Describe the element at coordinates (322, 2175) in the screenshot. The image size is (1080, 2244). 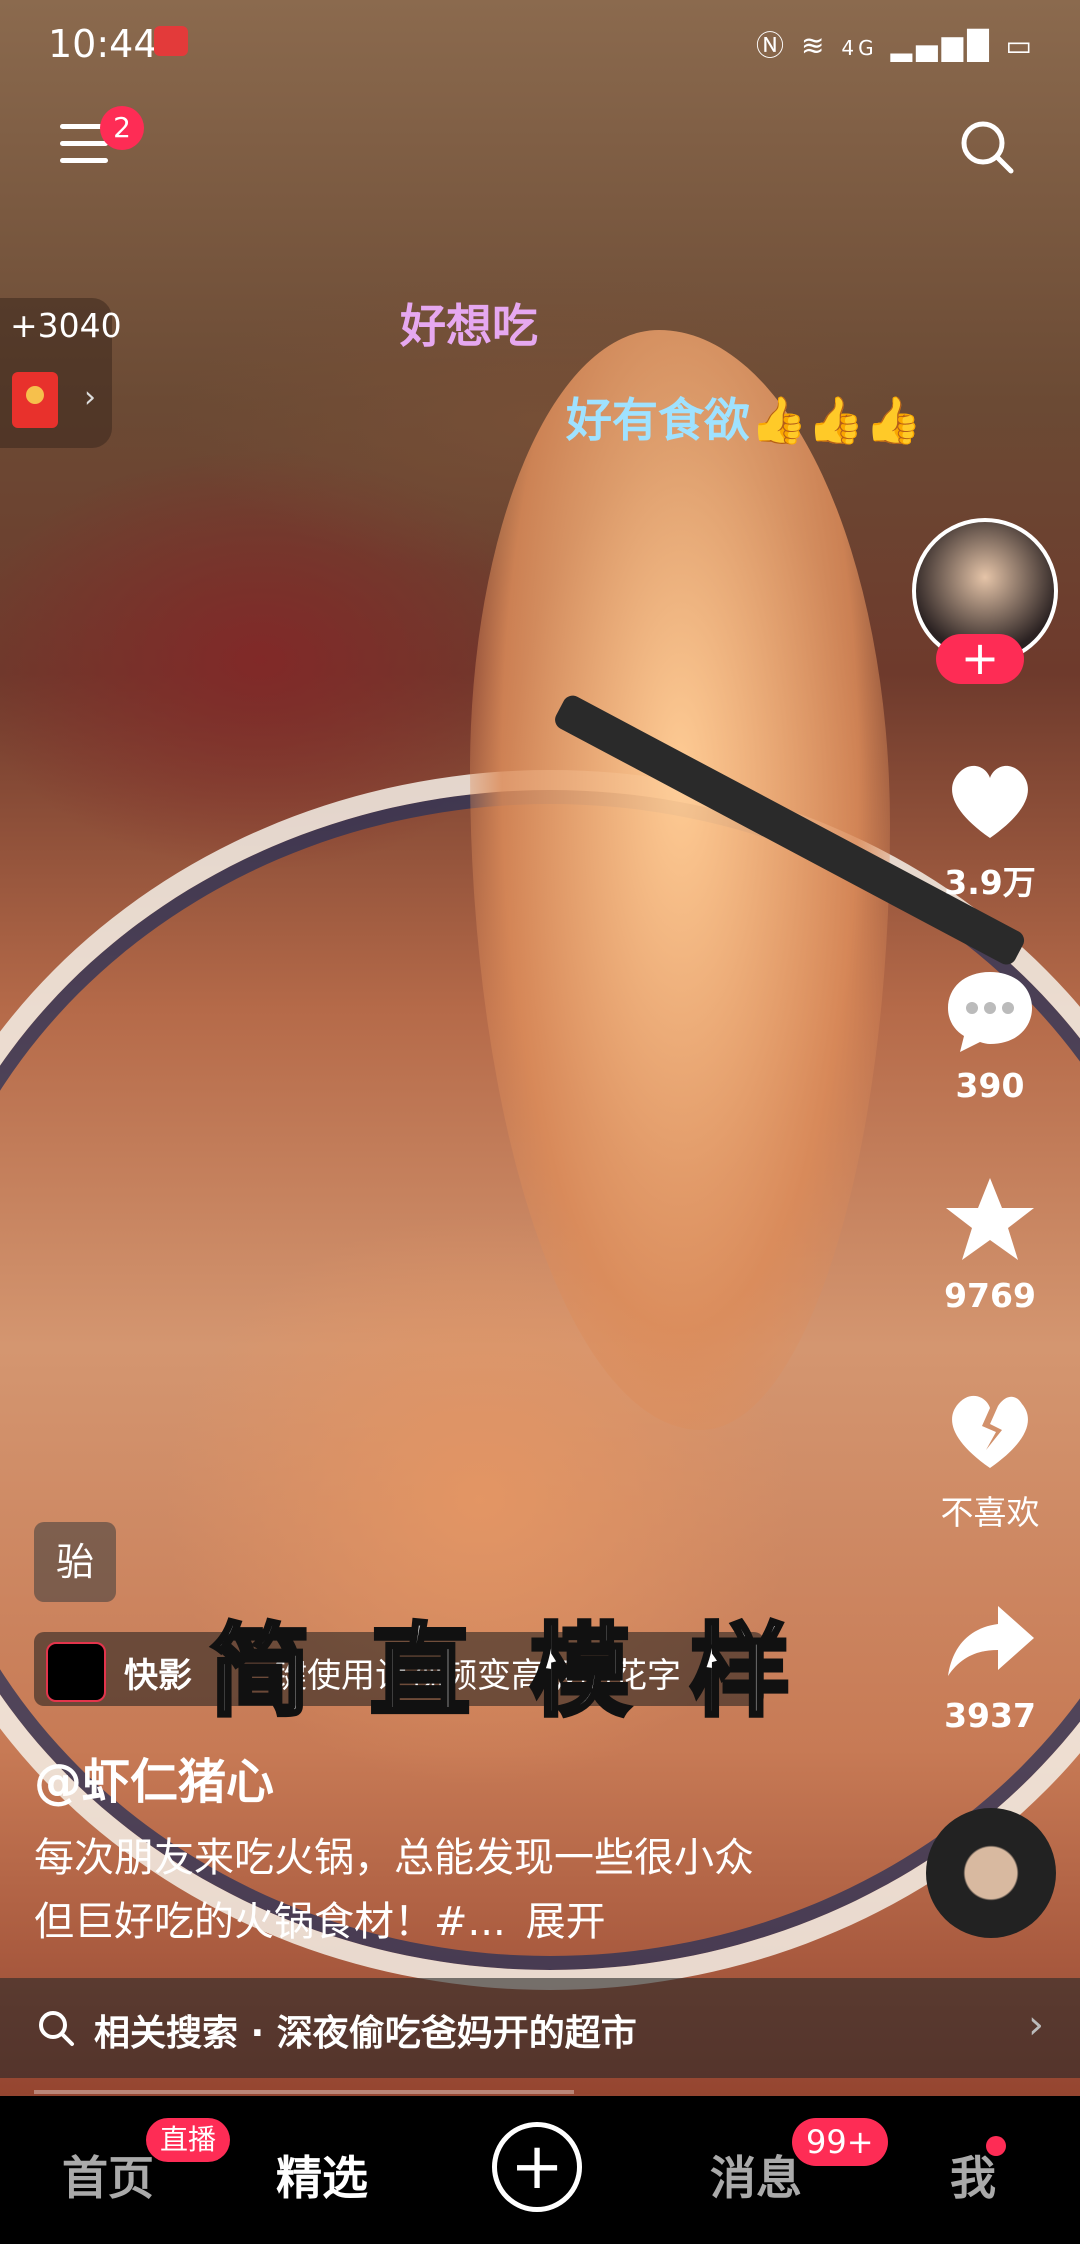
I see `nav-featured: 精选` at that location.